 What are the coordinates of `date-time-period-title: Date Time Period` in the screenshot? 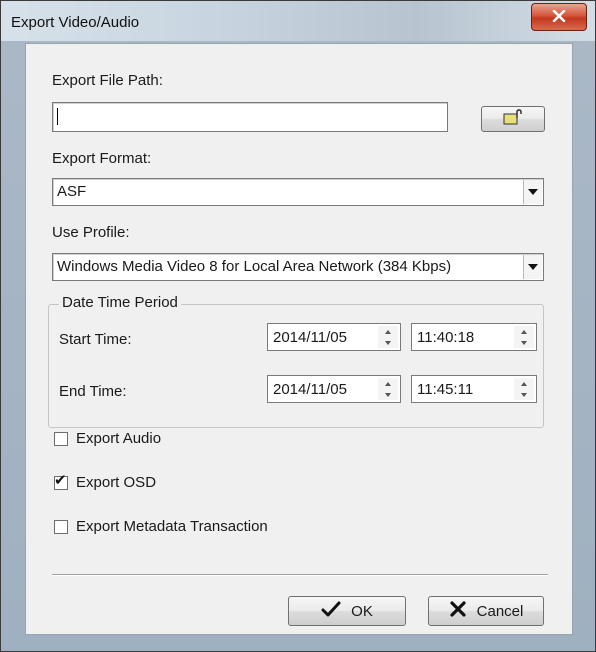 It's located at (120, 302).